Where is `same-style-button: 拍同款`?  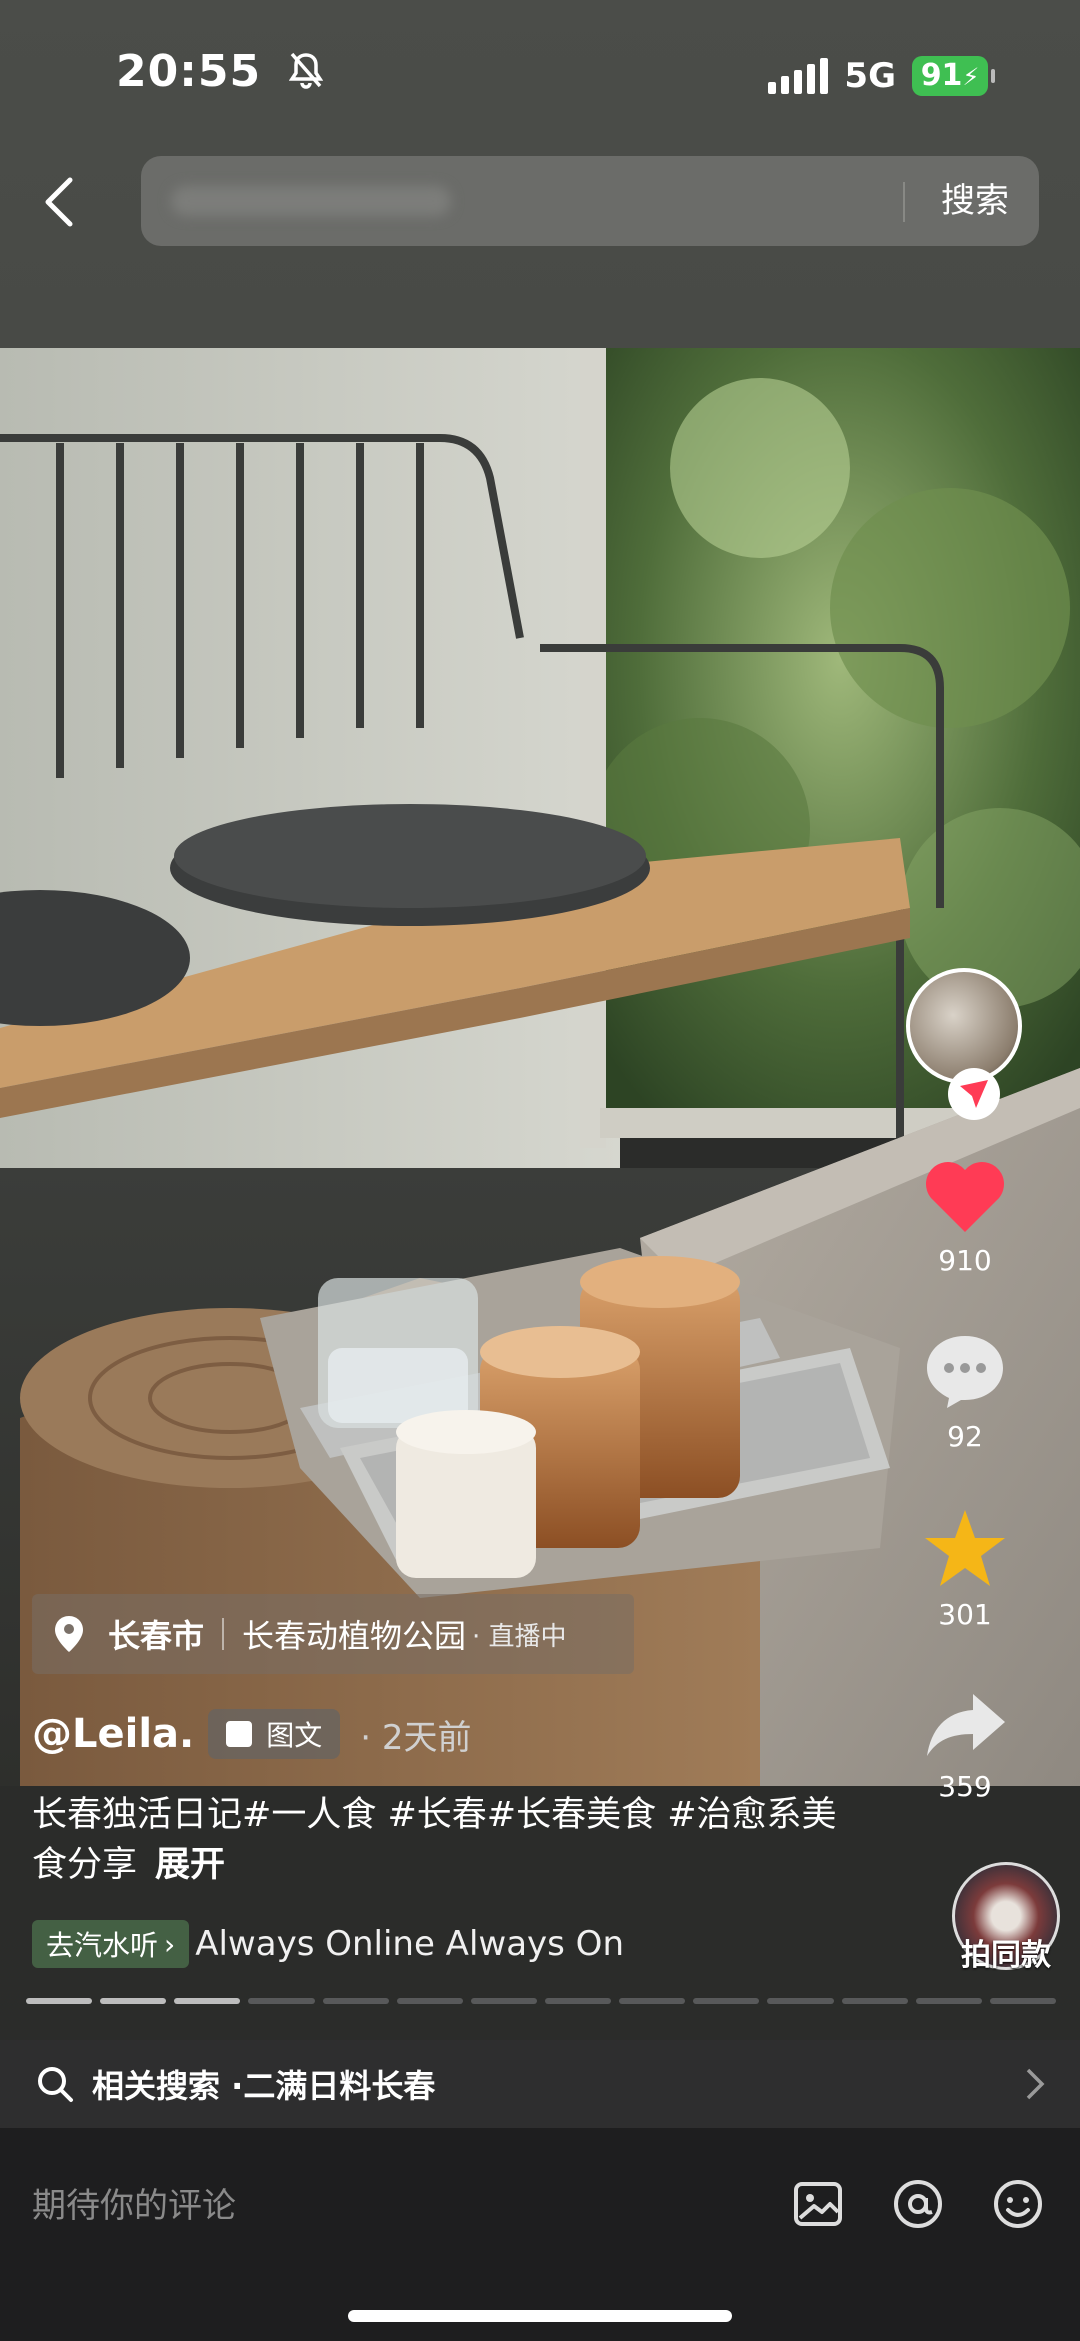 same-style-button: 拍同款 is located at coordinates (1006, 1918).